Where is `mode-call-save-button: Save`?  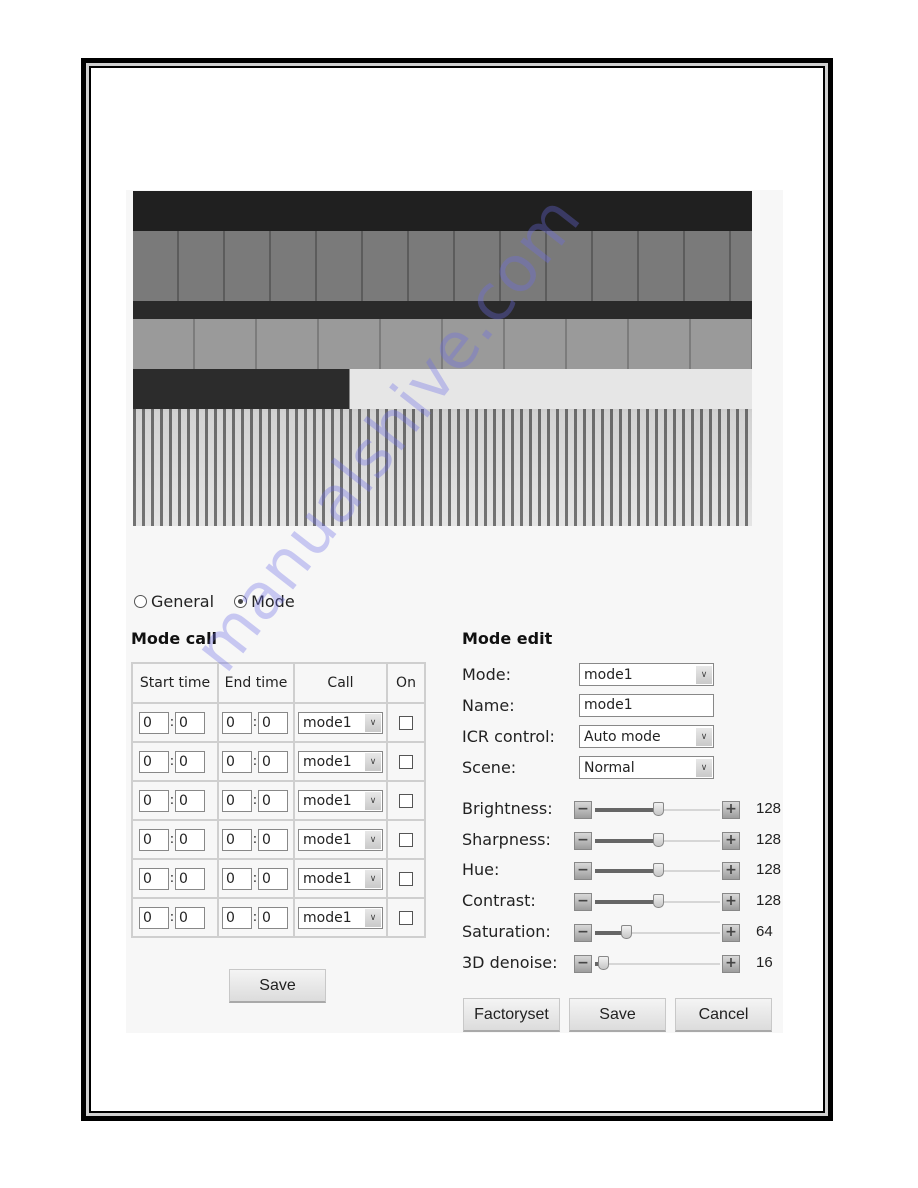
mode-call-save-button: Save is located at coordinates (277, 986).